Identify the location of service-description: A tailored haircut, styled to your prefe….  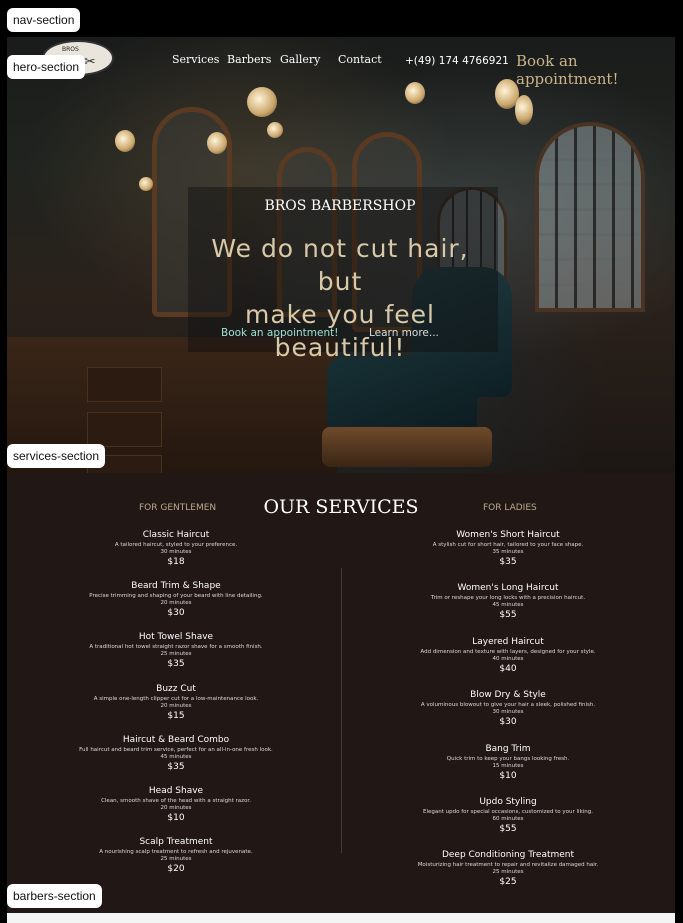
(176, 545).